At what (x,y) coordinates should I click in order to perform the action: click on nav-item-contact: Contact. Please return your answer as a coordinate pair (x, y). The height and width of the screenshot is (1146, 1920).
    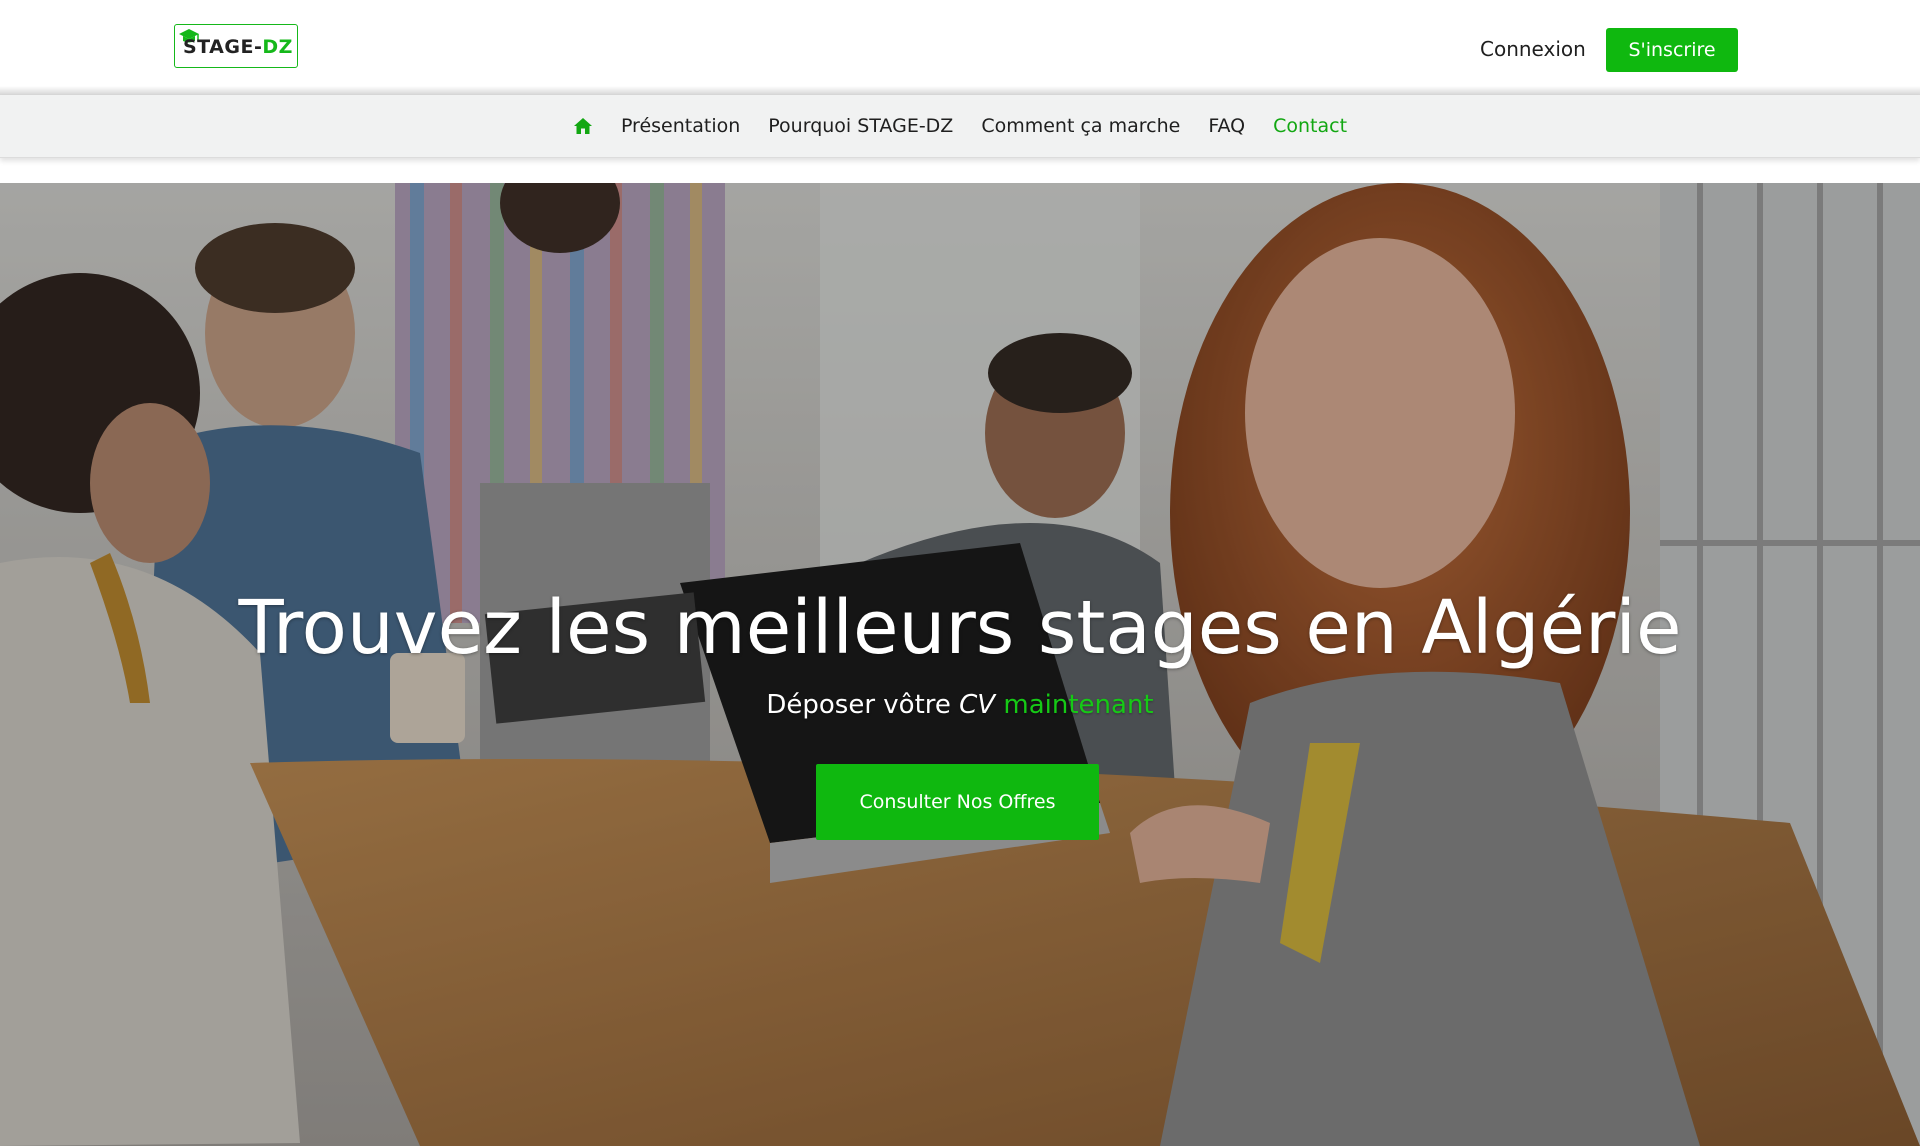
    Looking at the image, I should click on (1310, 126).